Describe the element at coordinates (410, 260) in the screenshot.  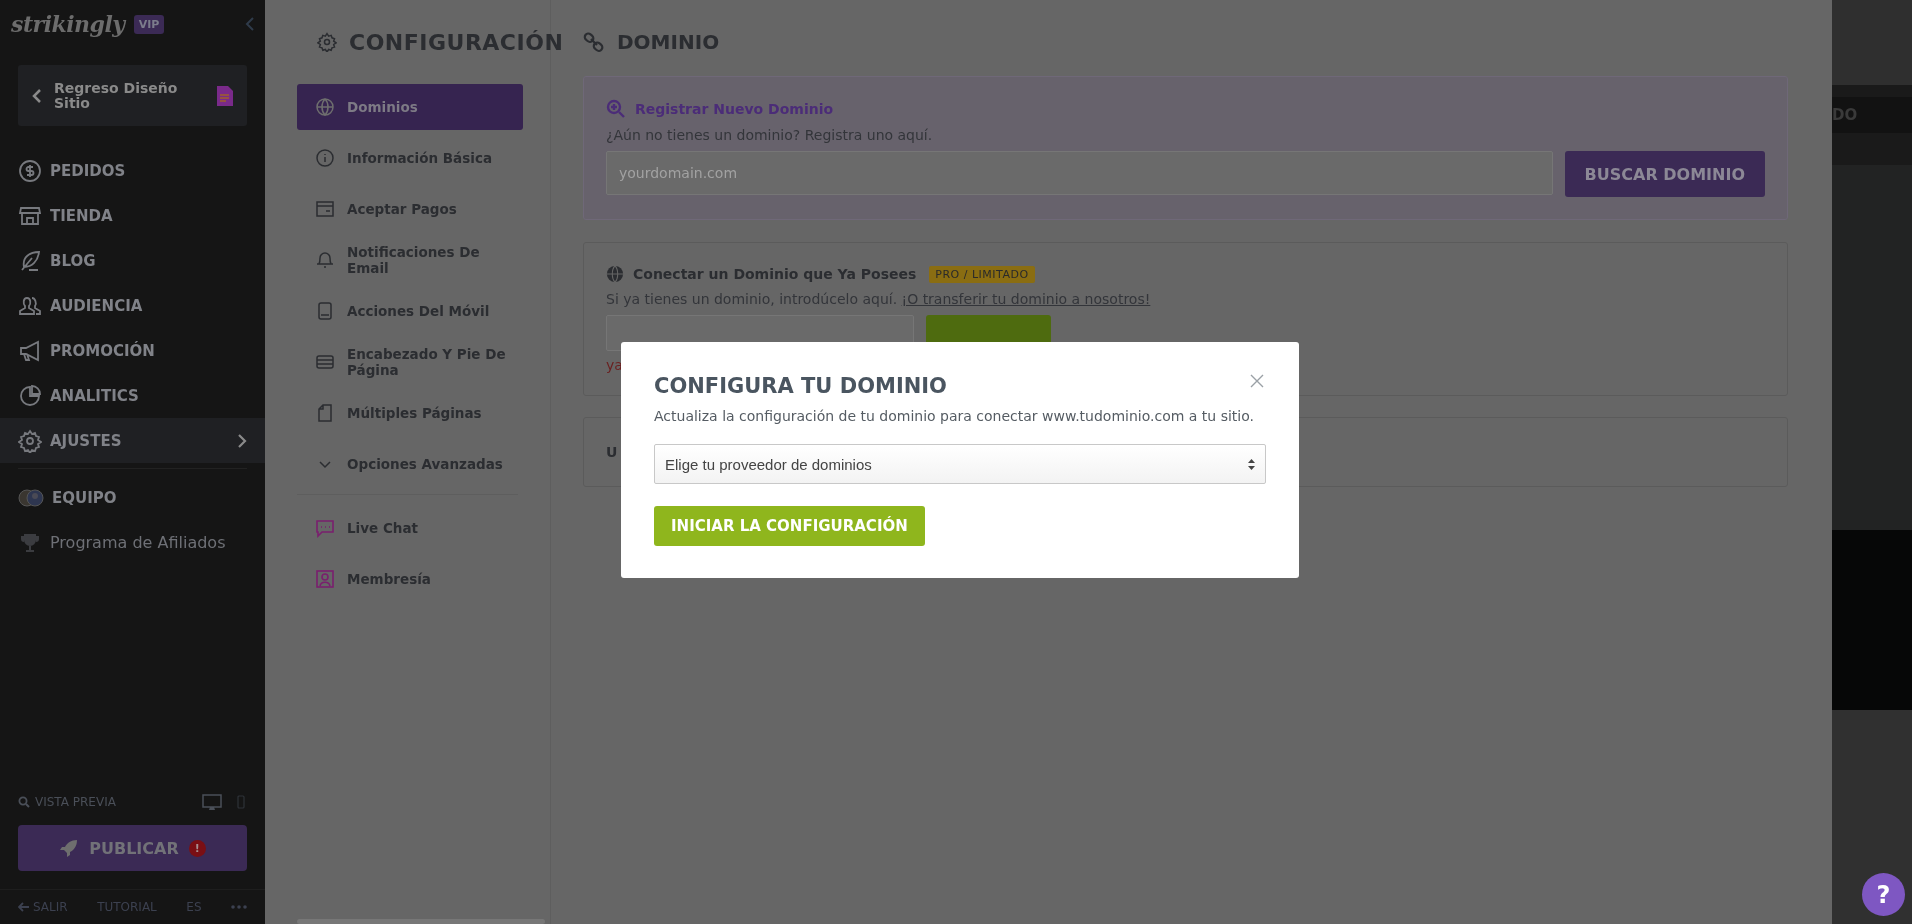
I see `settings-nav-item: Notificaciones De Email` at that location.